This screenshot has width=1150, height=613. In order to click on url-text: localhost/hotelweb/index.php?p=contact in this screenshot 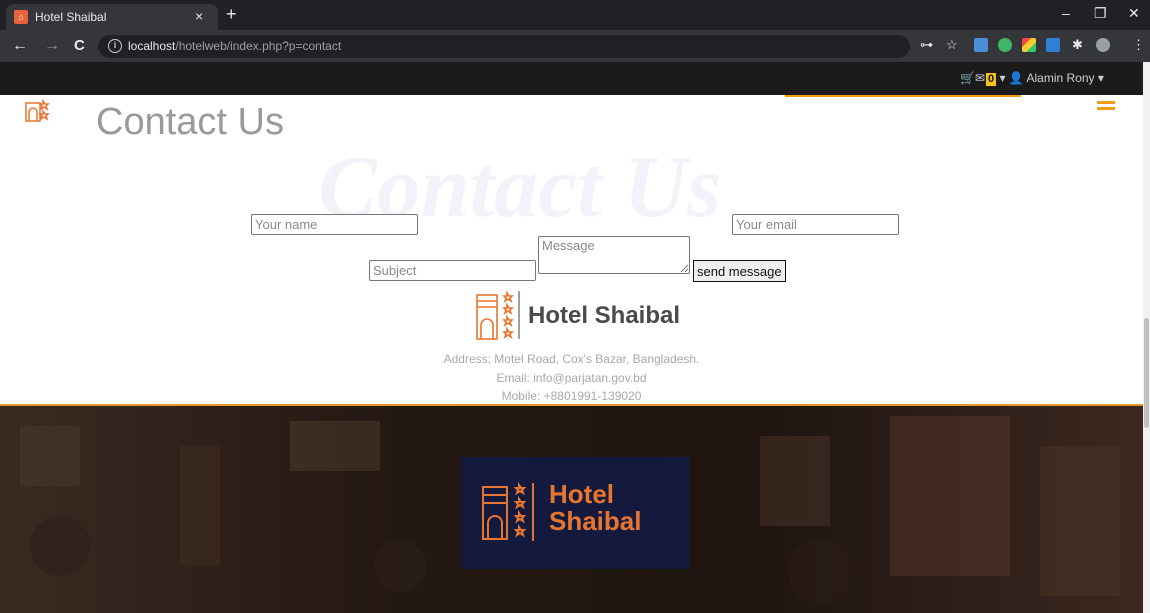, I will do `click(234, 46)`.